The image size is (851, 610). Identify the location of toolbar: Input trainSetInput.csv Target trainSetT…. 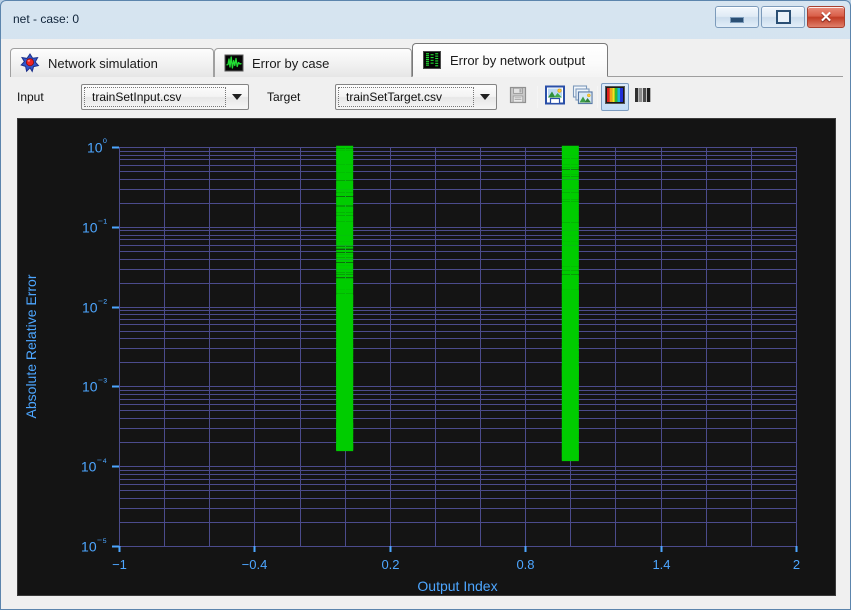
(425, 98).